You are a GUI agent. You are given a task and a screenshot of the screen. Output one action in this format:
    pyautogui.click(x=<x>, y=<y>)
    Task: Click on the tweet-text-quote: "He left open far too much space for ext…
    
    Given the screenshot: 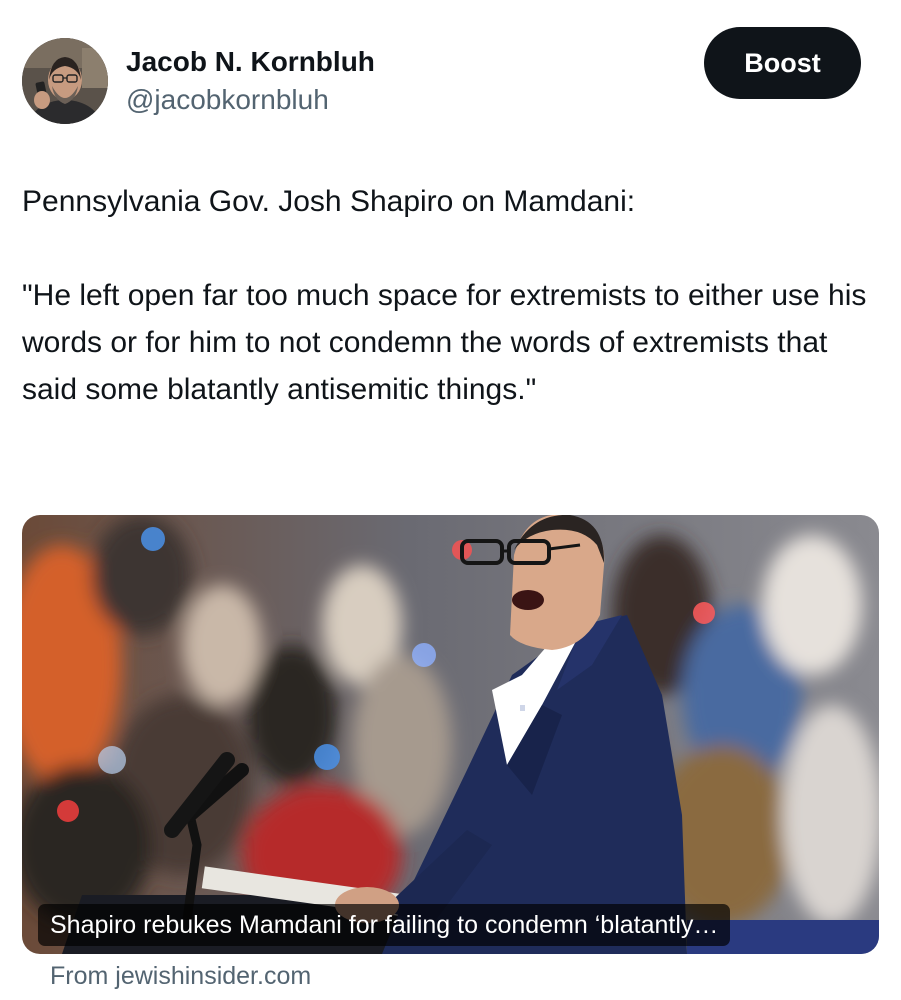 What is the action you would take?
    pyautogui.click(x=444, y=342)
    